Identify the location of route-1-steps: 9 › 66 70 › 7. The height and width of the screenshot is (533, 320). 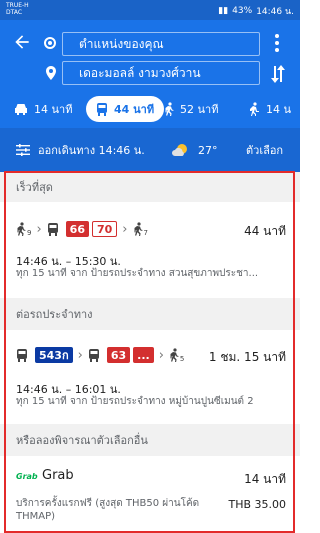
(82, 229).